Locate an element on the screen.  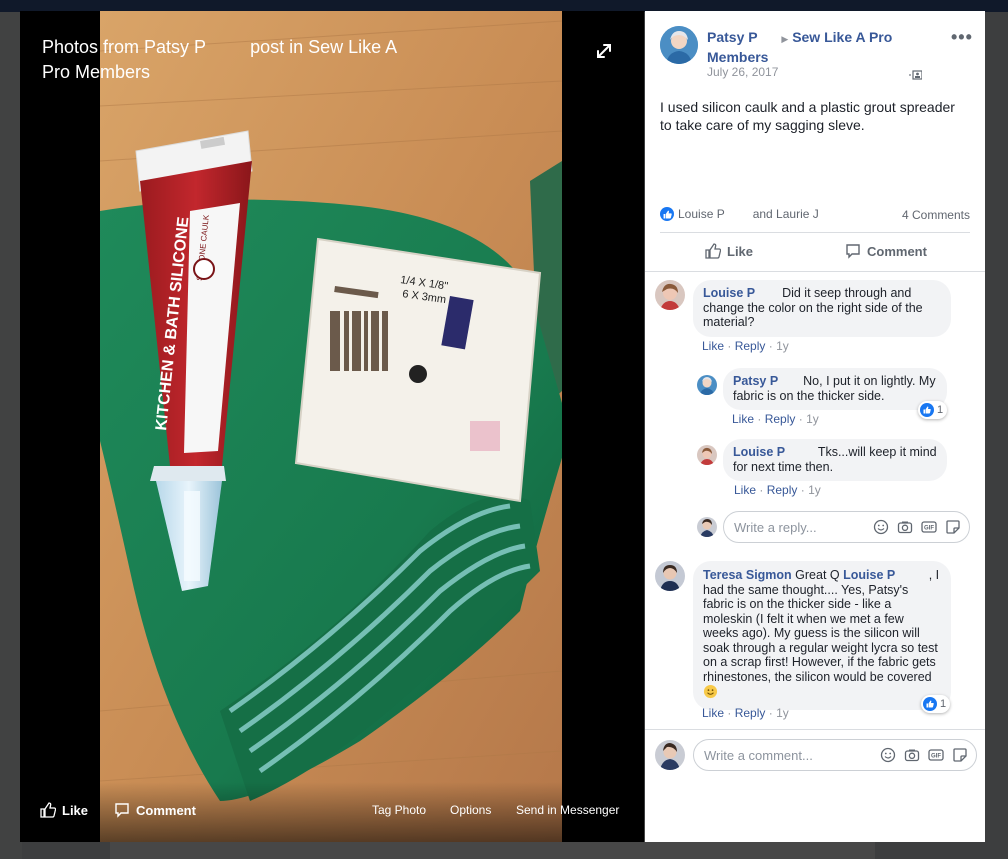
comment-reaction-count: 1 is located at coordinates (936, 704).